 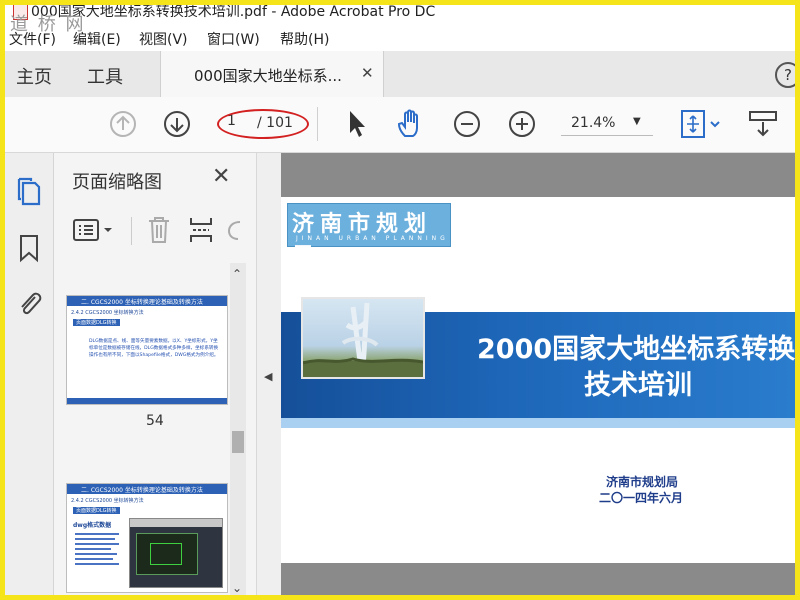 What do you see at coordinates (29, 376) in the screenshot?
I see `navigation-pane-strip` at bounding box center [29, 376].